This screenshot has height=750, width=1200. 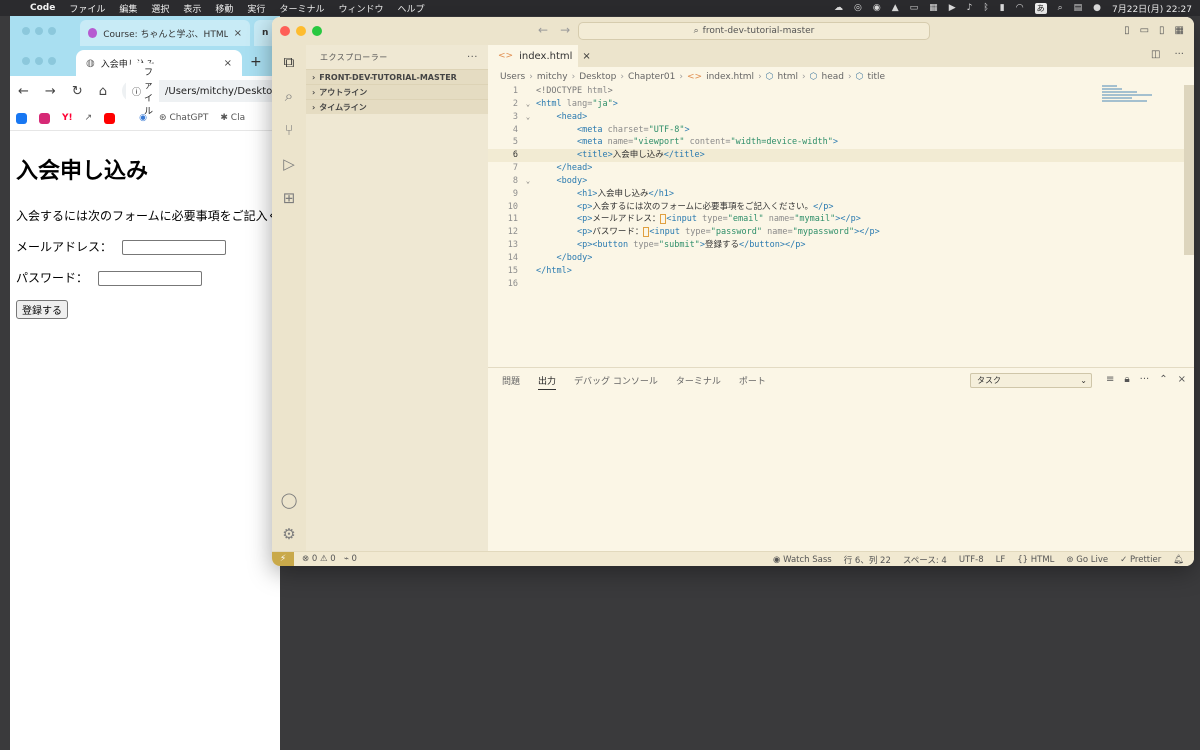 I want to click on bed-icon: ▭, so click(x=914, y=8).